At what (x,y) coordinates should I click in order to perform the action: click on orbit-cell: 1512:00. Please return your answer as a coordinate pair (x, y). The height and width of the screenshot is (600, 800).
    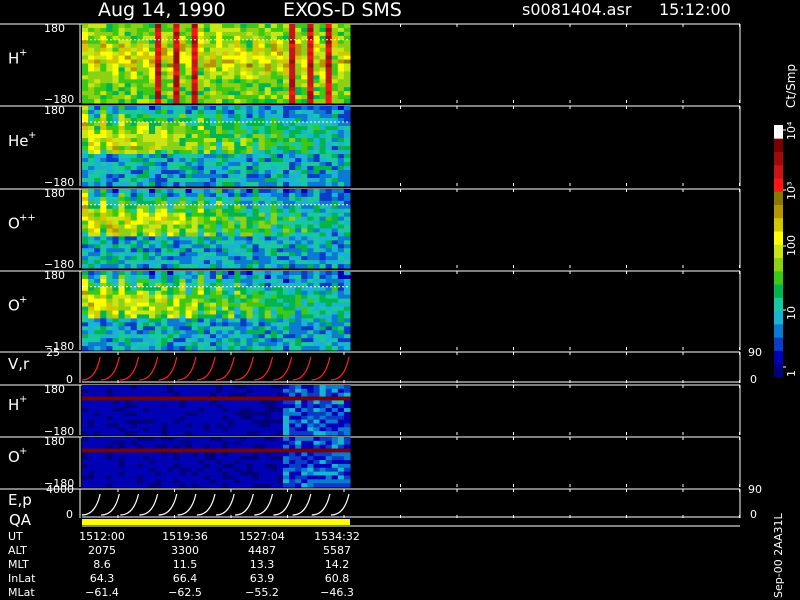
    Looking at the image, I should click on (102, 536).